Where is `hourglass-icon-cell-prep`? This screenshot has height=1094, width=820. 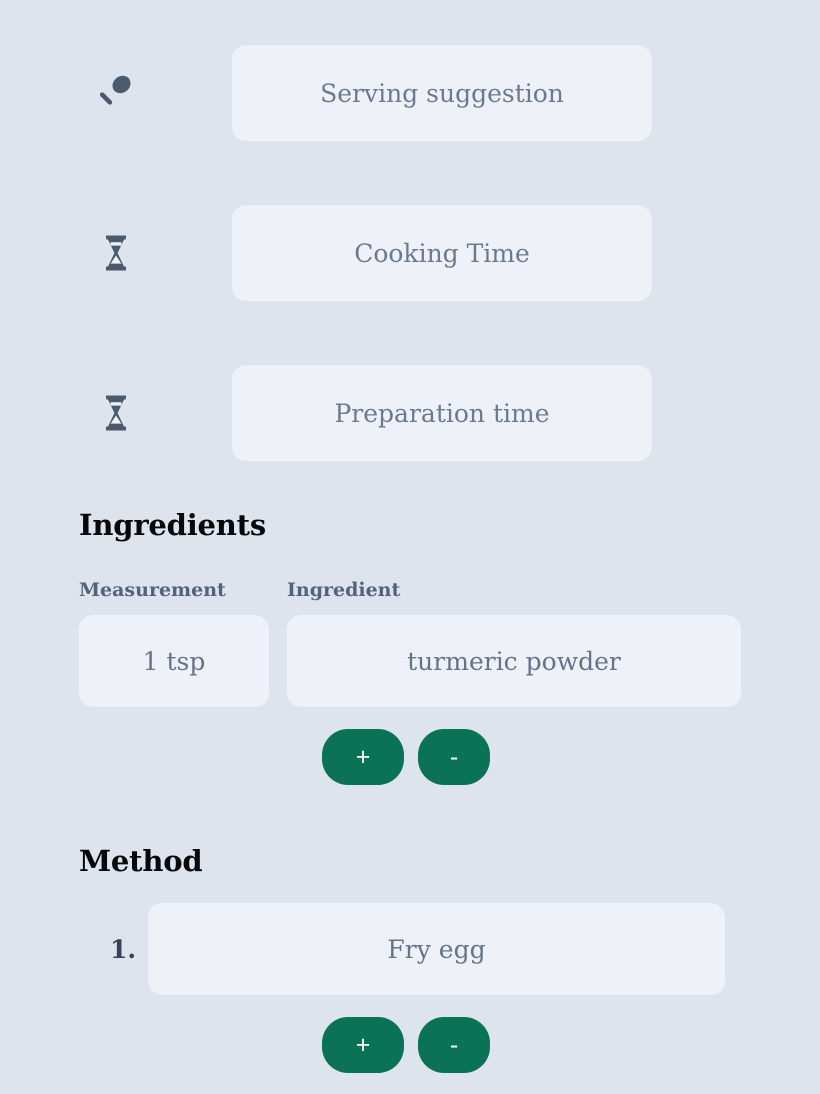 hourglass-icon-cell-prep is located at coordinates (116, 413).